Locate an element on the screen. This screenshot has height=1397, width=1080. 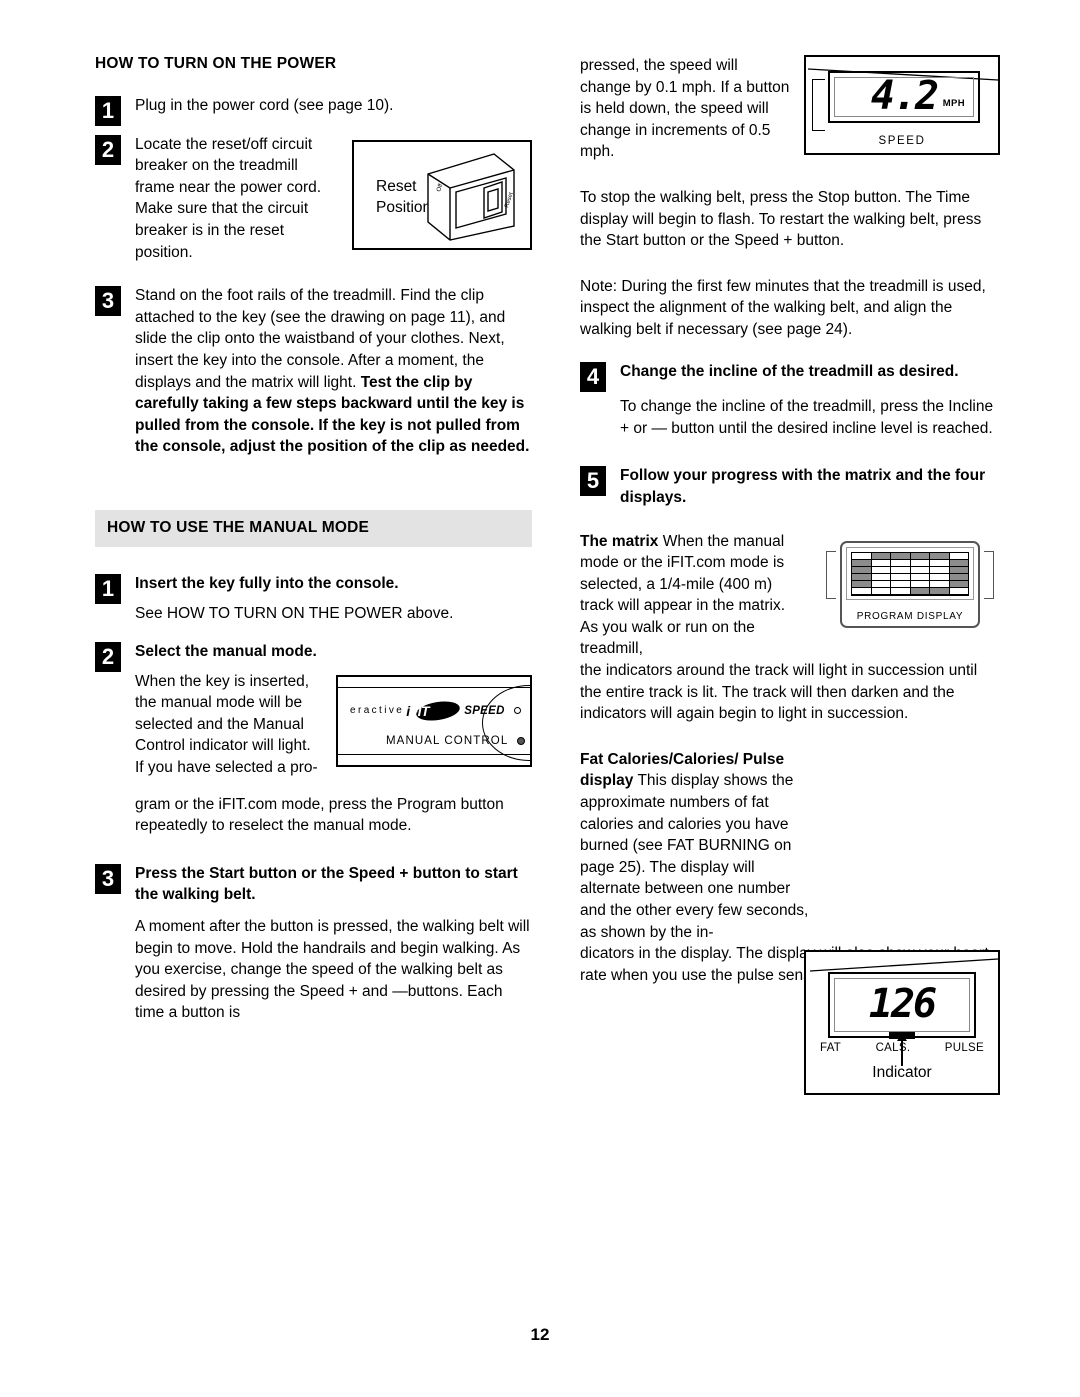
circuit-breaker-illustration: Off Reset is located at coordinates (471, 196).